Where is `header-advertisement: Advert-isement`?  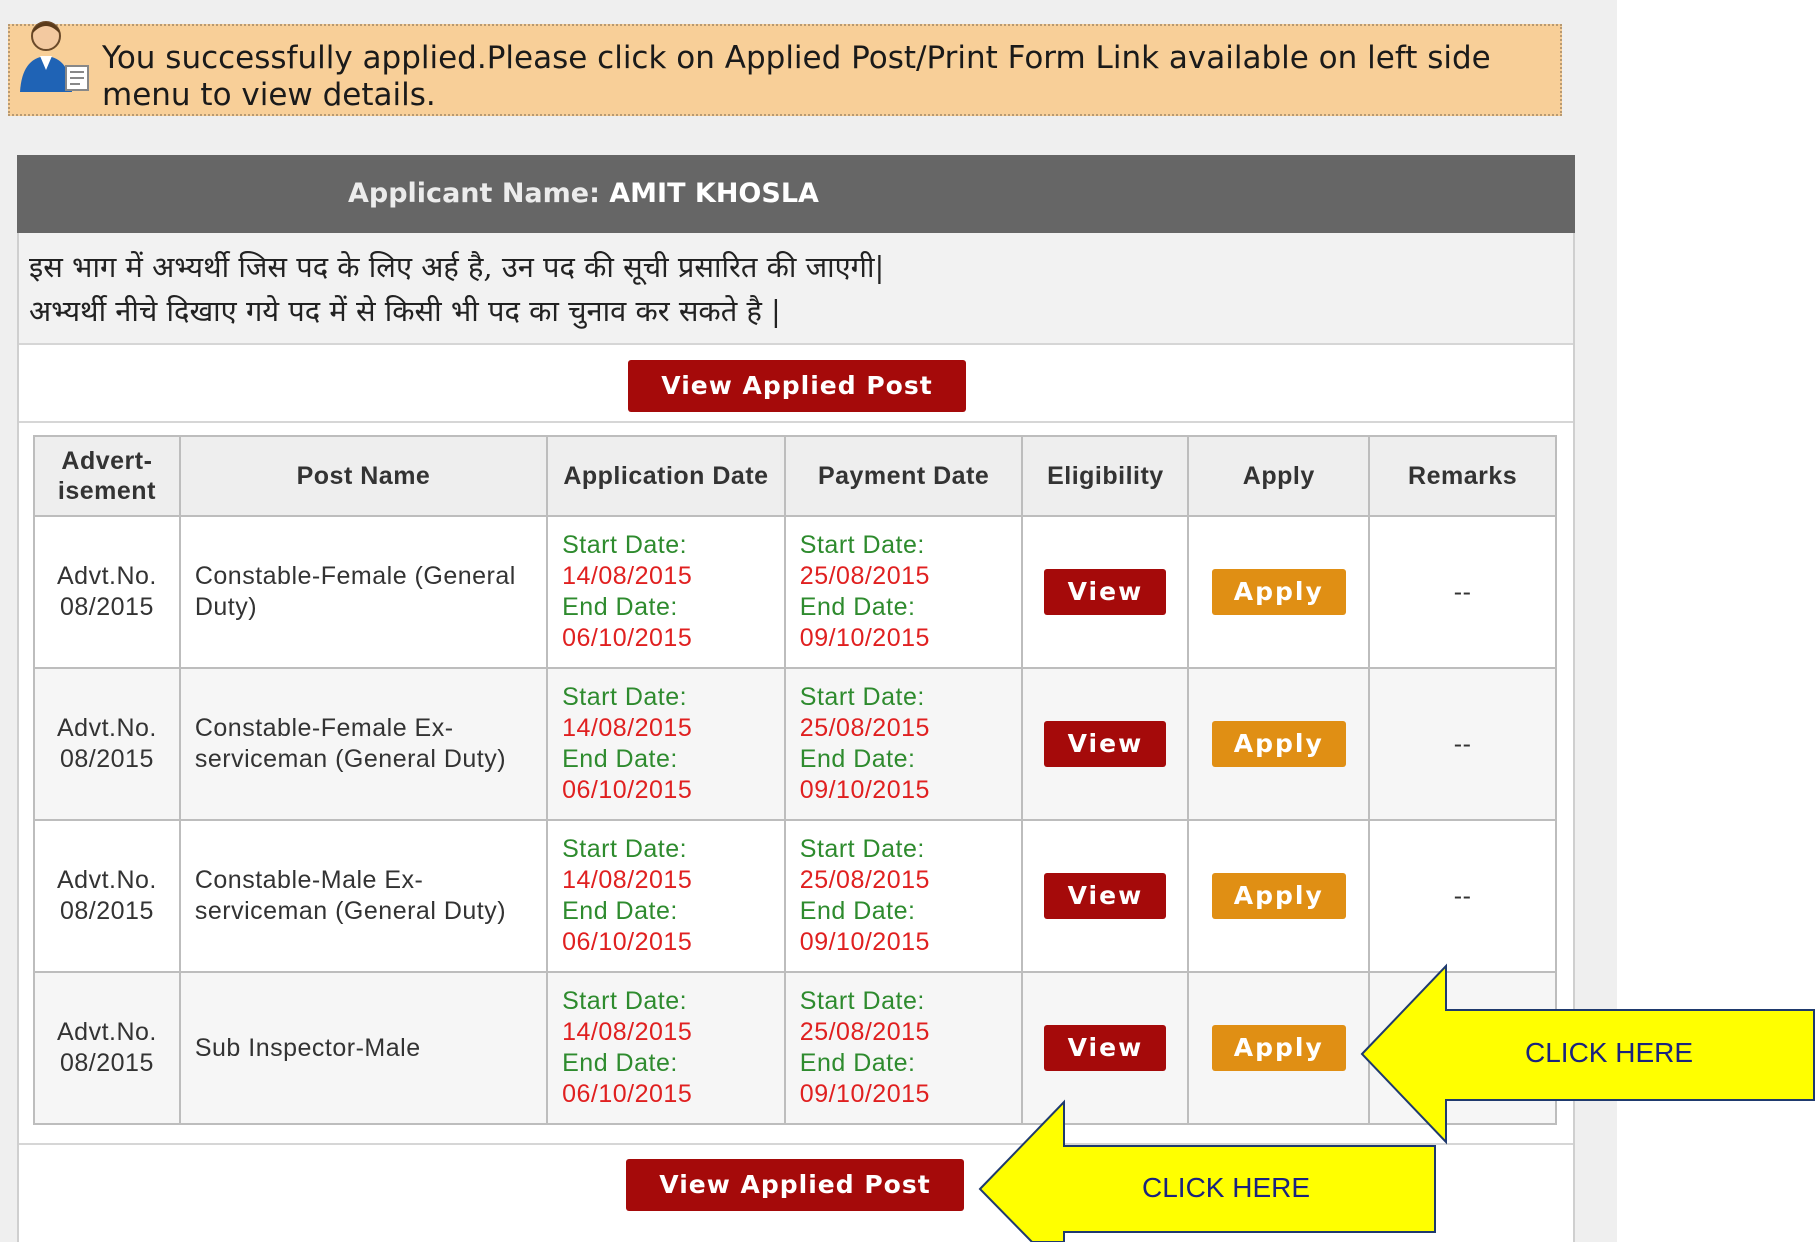
header-advertisement: Advert-isement is located at coordinates (107, 476).